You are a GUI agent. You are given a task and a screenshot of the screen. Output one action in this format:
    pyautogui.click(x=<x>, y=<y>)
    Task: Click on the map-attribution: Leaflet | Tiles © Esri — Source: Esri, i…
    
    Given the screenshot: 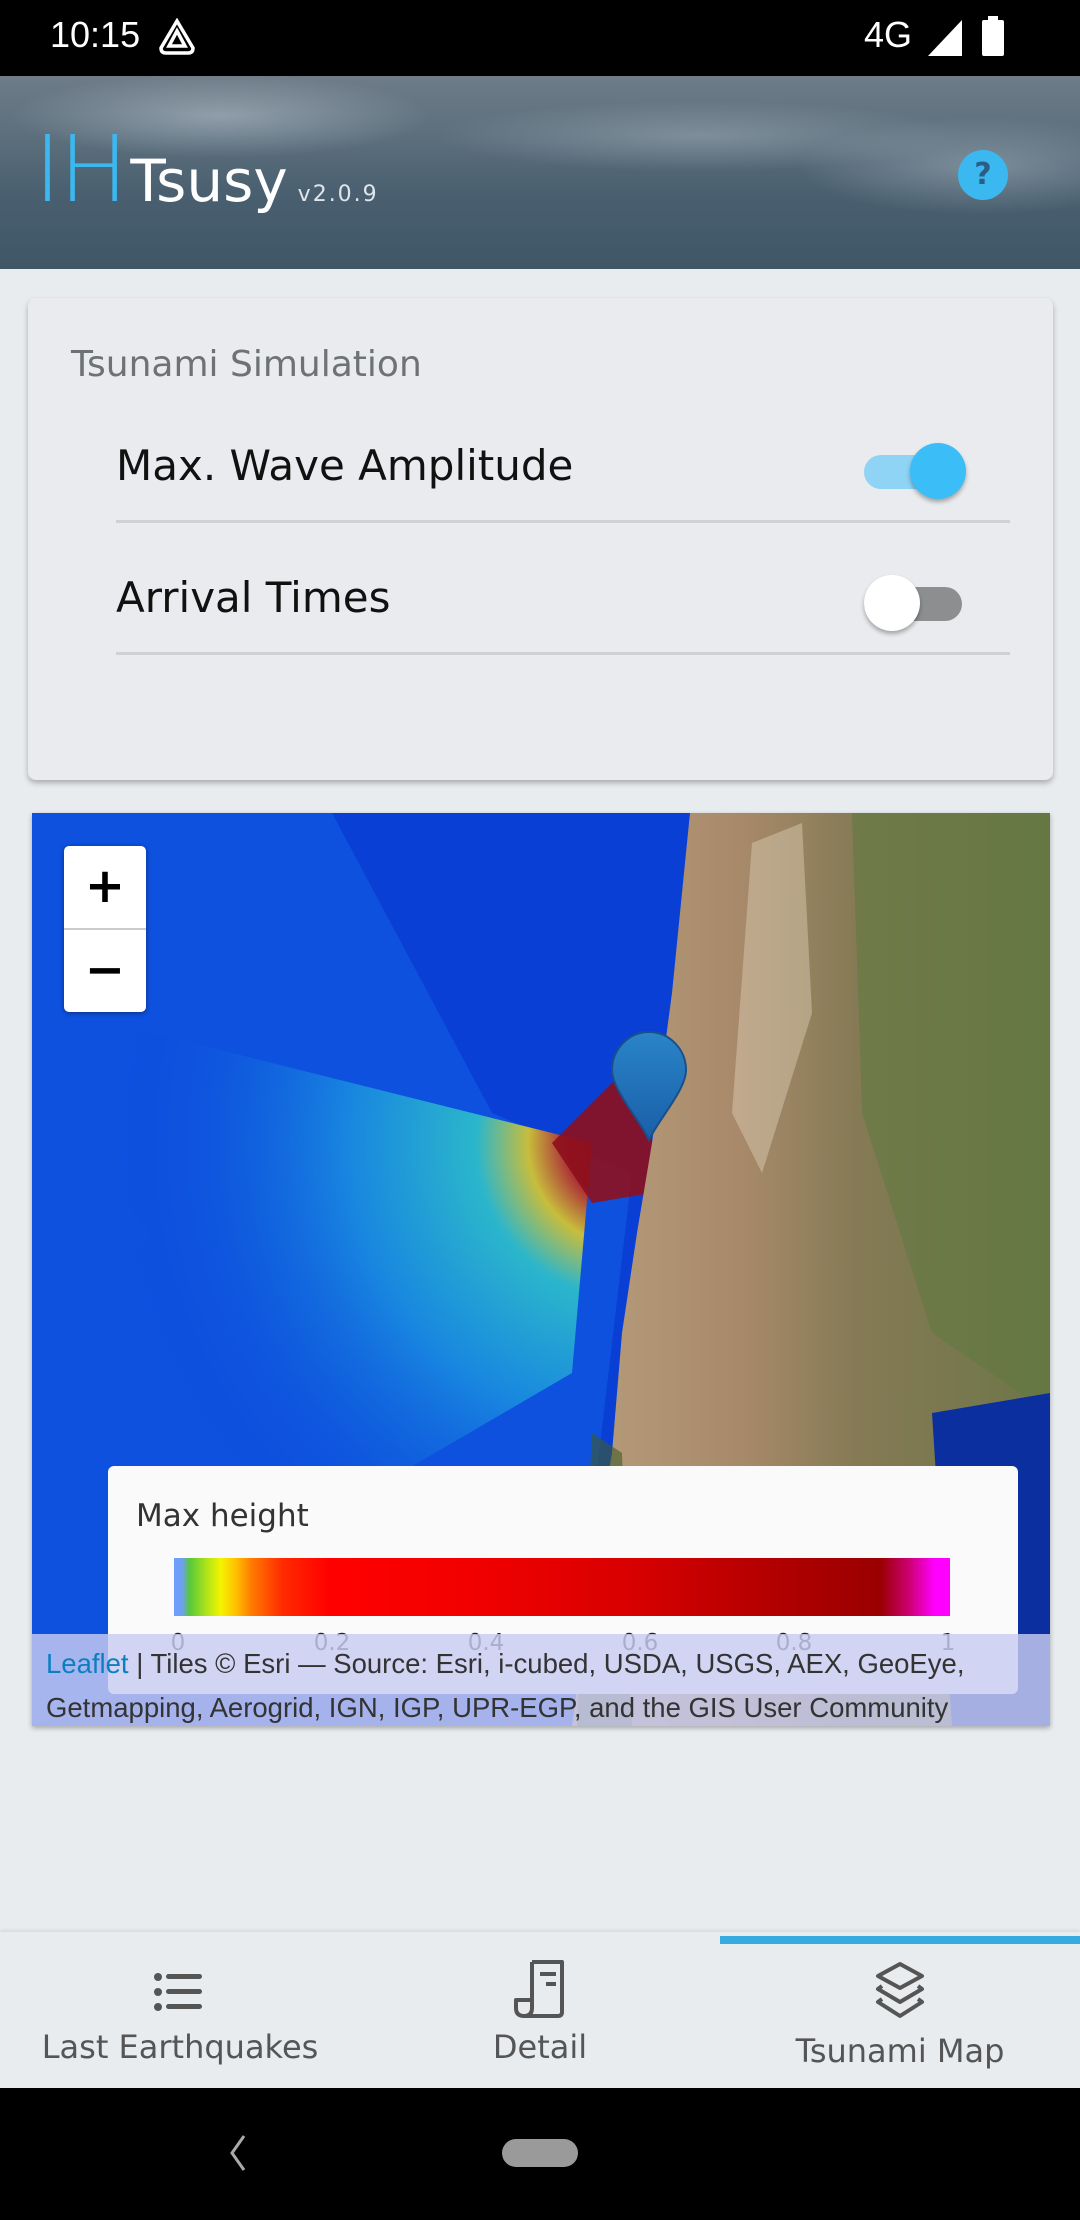 What is the action you would take?
    pyautogui.click(x=541, y=1680)
    